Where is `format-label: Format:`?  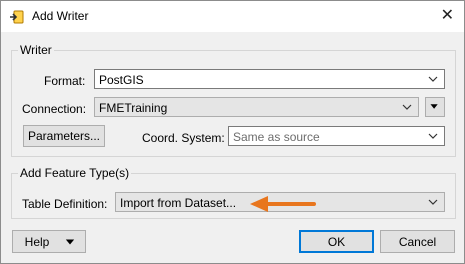 format-label: Format: is located at coordinates (65, 81).